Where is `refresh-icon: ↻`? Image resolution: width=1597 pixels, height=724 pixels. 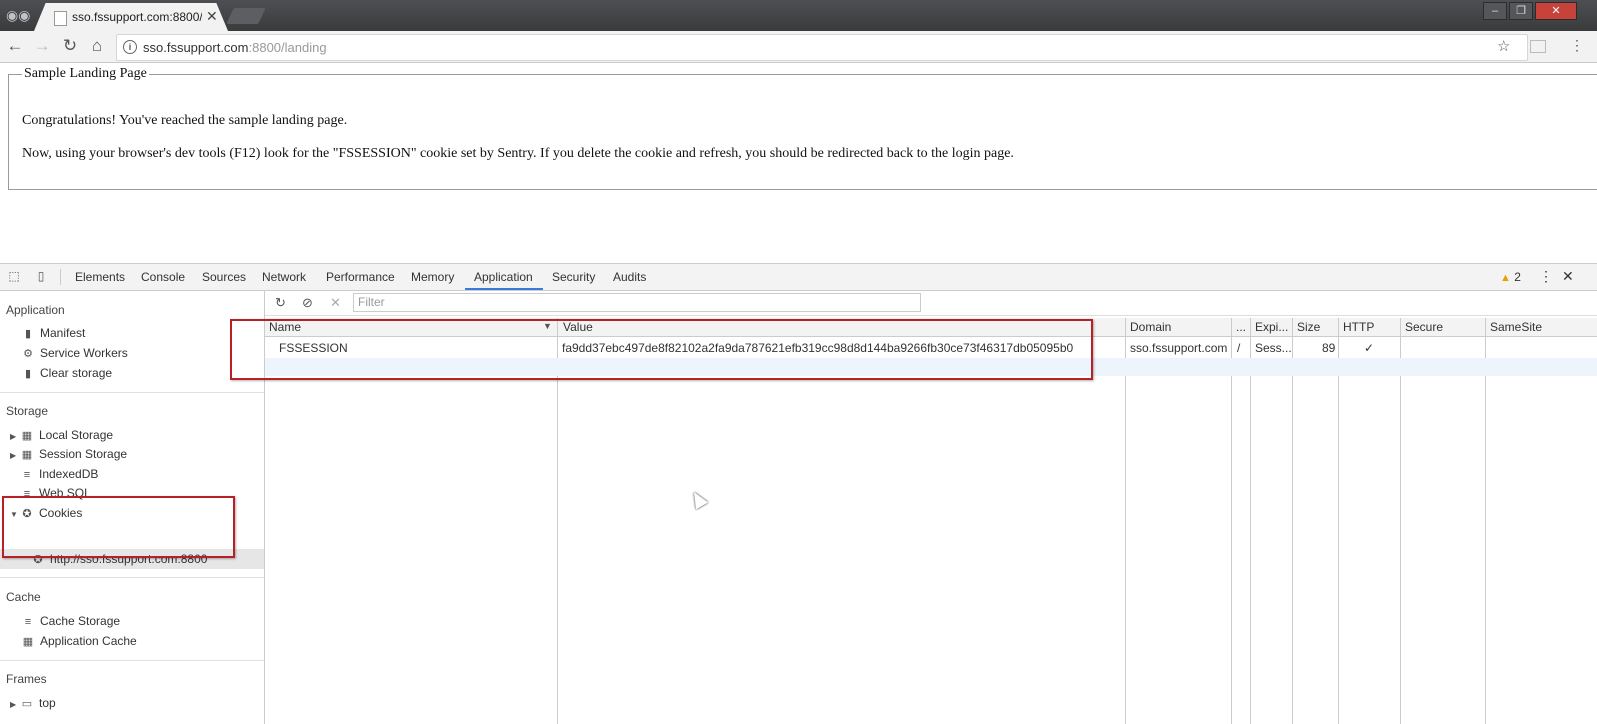 refresh-icon: ↻ is located at coordinates (280, 303).